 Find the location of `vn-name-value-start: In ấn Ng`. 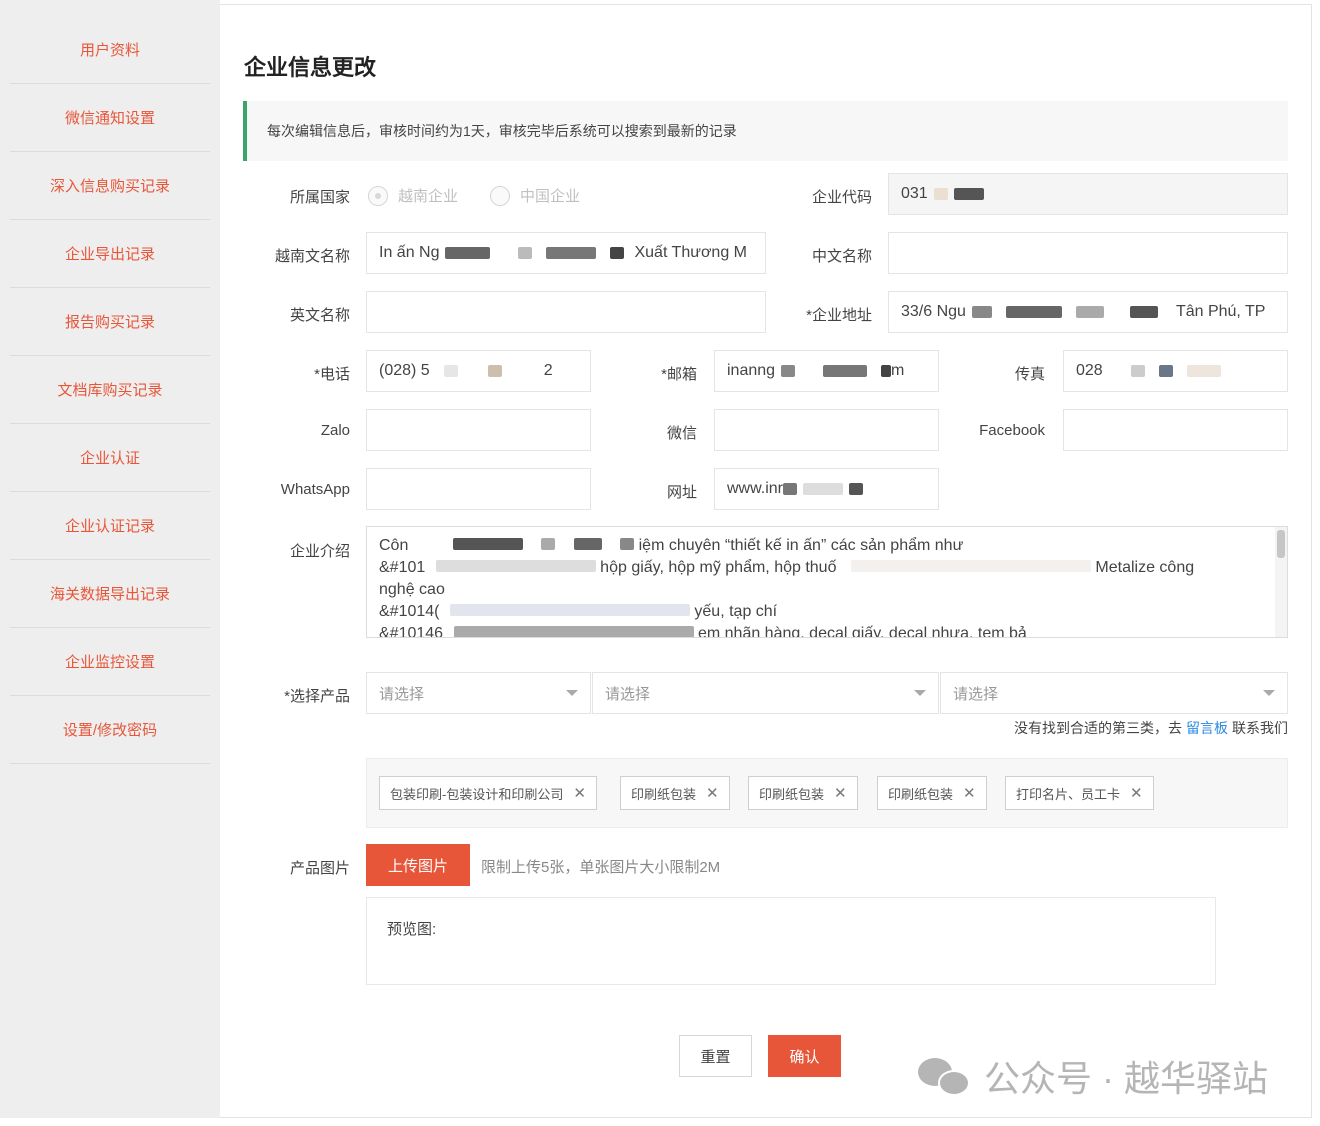

vn-name-value-start: In ấn Ng is located at coordinates (409, 252).